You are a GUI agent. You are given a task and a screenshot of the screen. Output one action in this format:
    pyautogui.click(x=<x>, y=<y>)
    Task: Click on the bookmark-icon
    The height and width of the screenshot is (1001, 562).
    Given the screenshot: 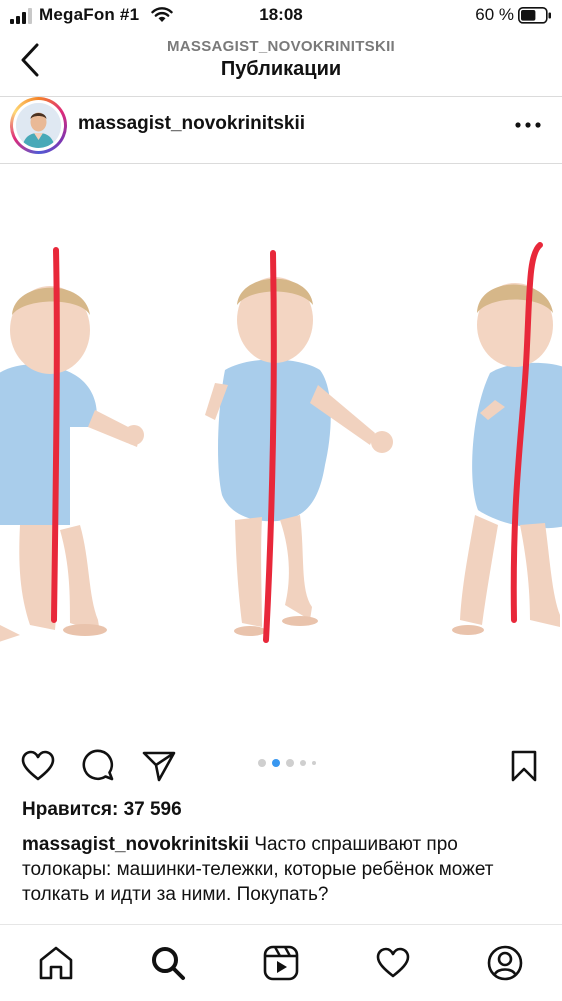 What is the action you would take?
    pyautogui.click(x=524, y=766)
    